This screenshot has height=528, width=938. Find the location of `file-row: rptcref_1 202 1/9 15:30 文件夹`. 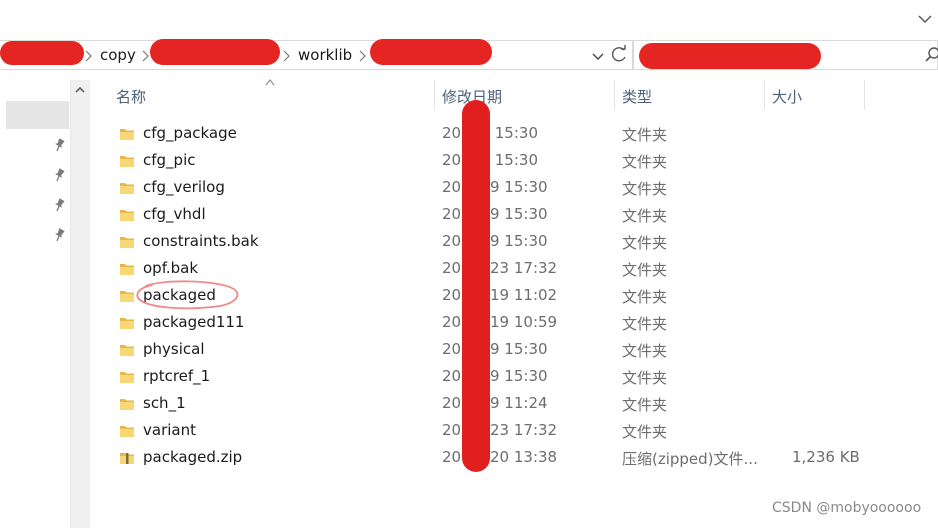

file-row: rptcref_1 202 1/9 15:30 文件夹 is located at coordinates (495, 376).